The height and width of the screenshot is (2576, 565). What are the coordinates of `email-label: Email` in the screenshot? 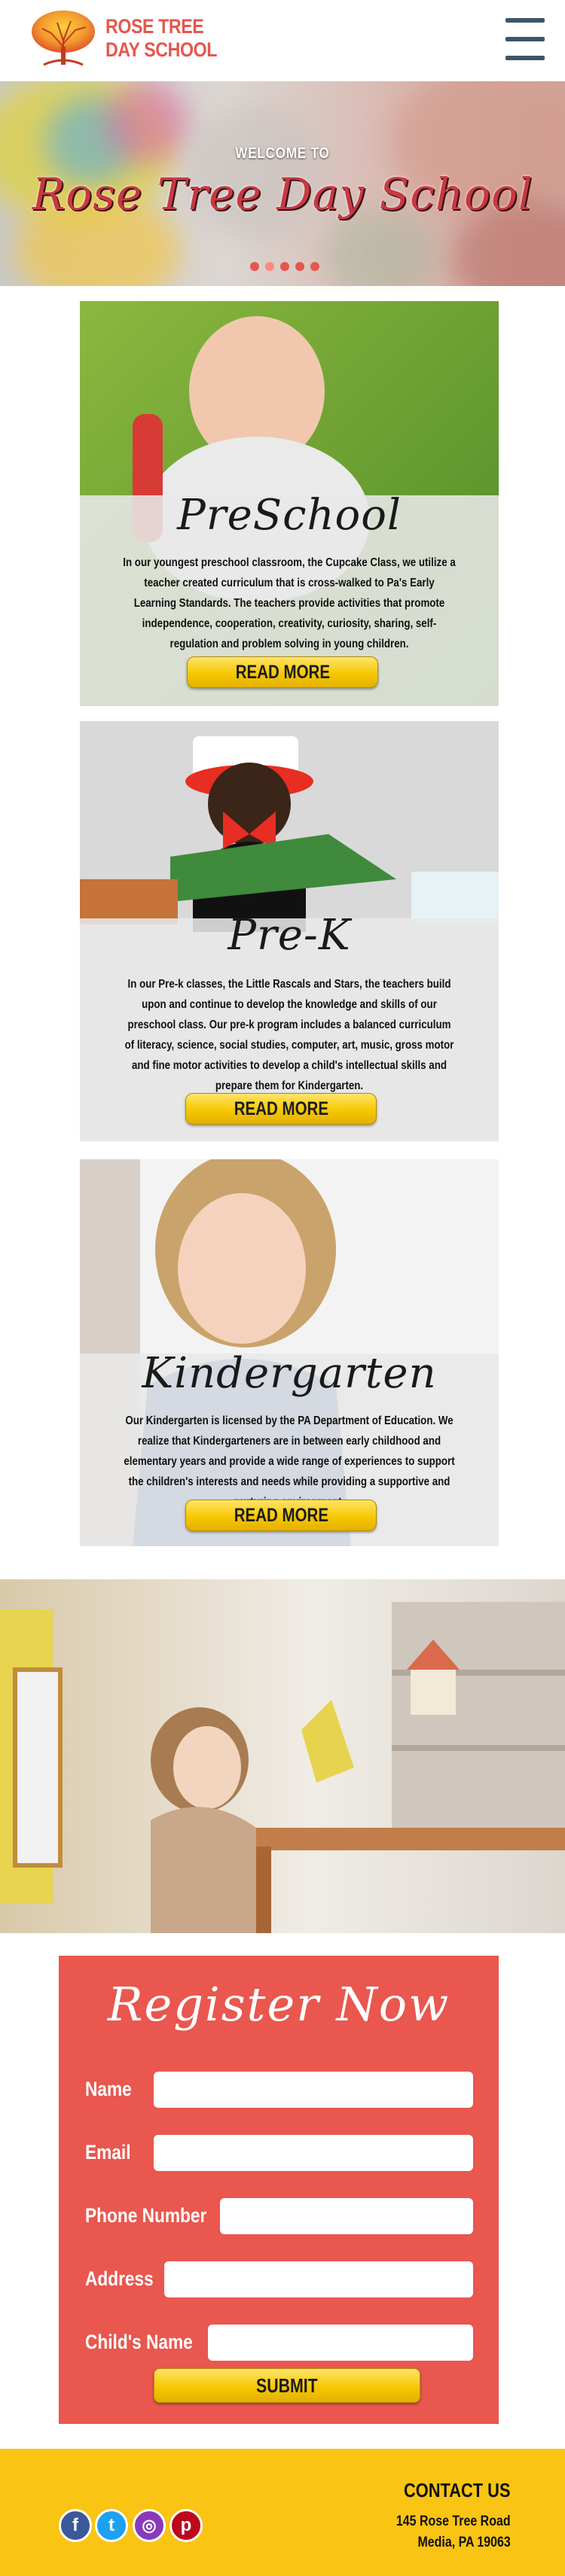 It's located at (108, 2152).